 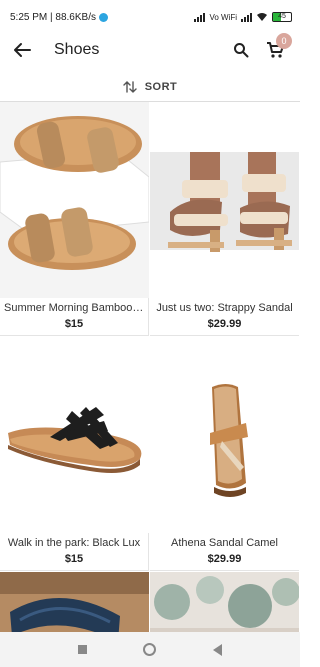 I want to click on cart-count-badge: 0, so click(x=284, y=41).